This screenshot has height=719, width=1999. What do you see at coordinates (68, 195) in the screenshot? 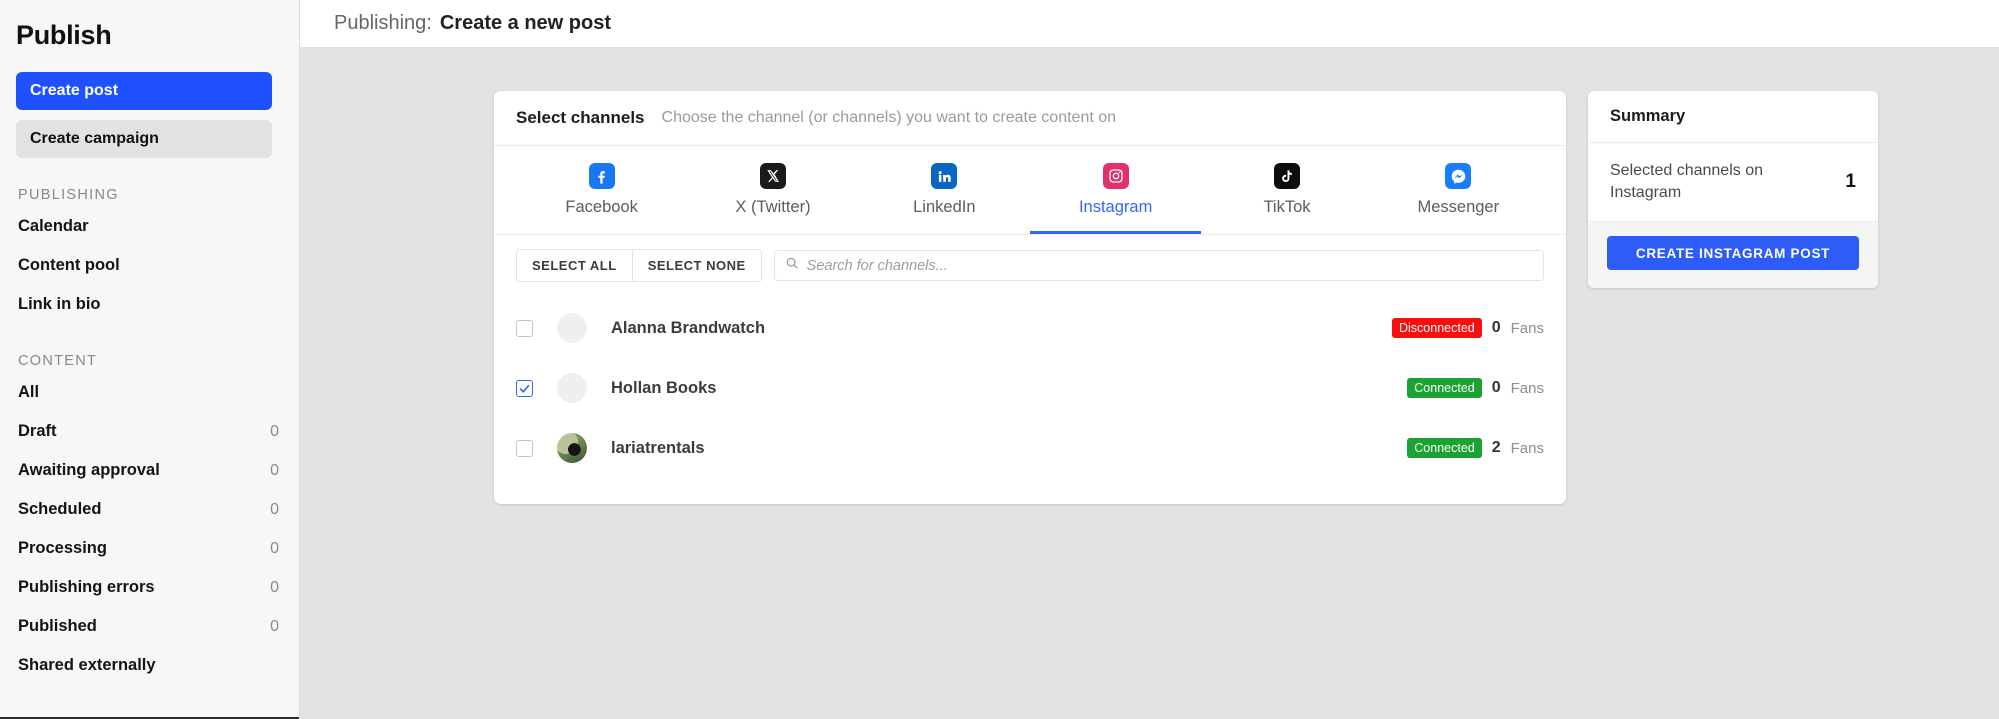
I see `sidebar-group-publishing-label: PUBLISHING` at bounding box center [68, 195].